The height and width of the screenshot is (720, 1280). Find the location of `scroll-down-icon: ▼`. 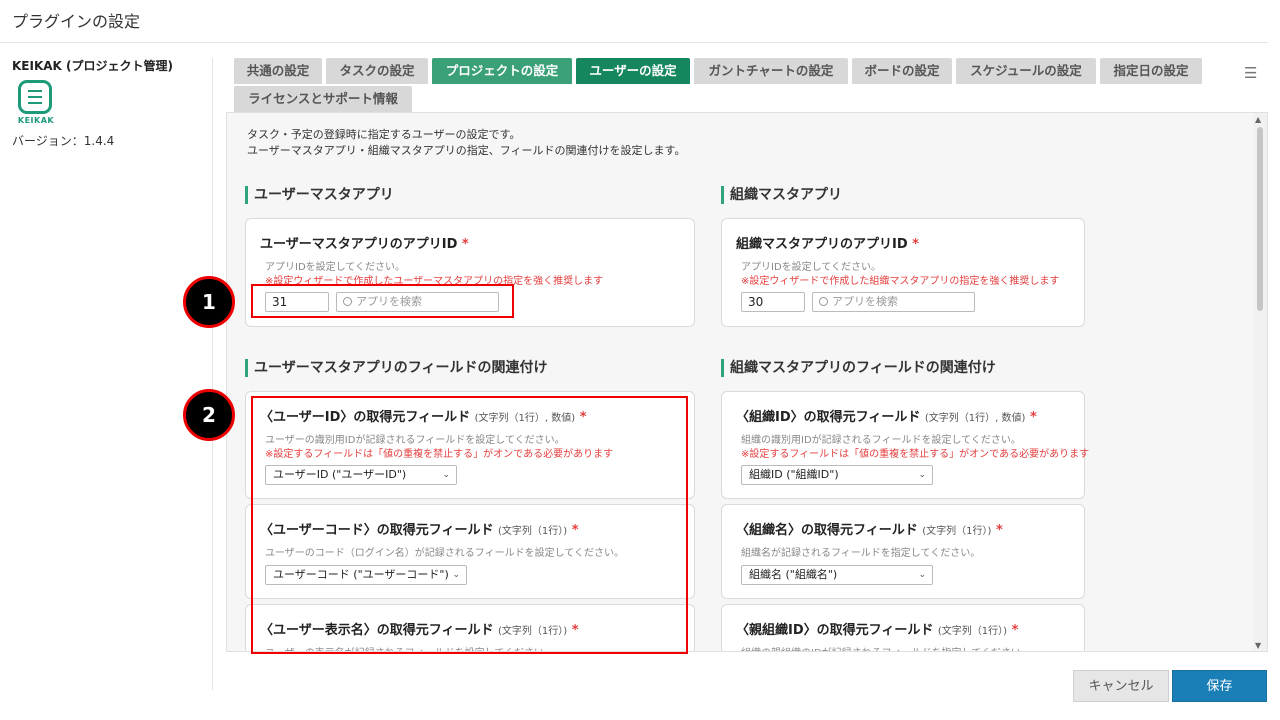

scroll-down-icon: ▼ is located at coordinates (1258, 645).